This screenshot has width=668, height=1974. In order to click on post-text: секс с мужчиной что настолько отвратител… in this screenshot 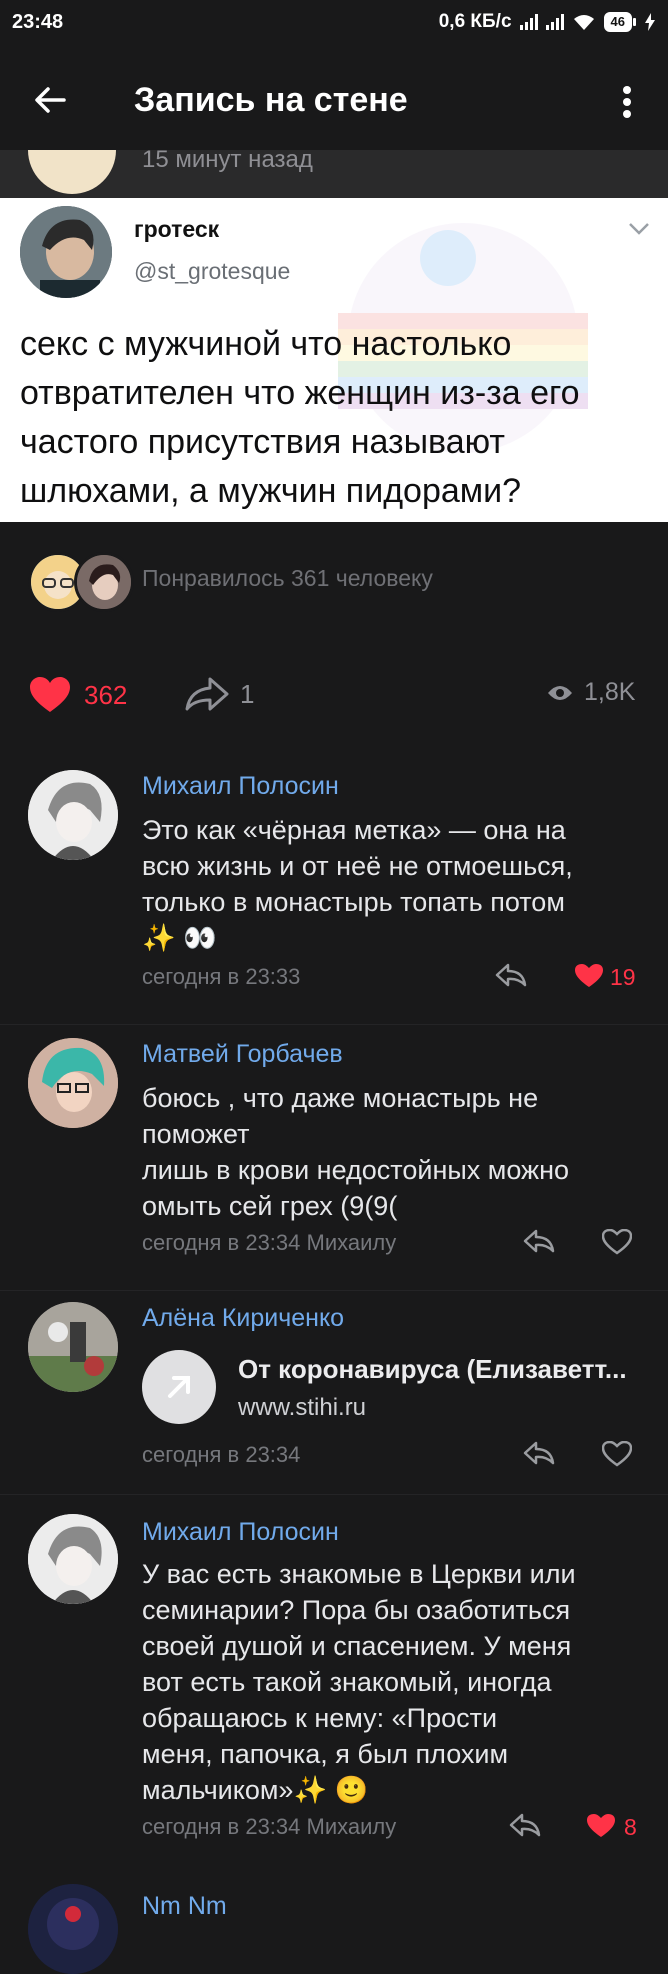, I will do `click(300, 417)`.